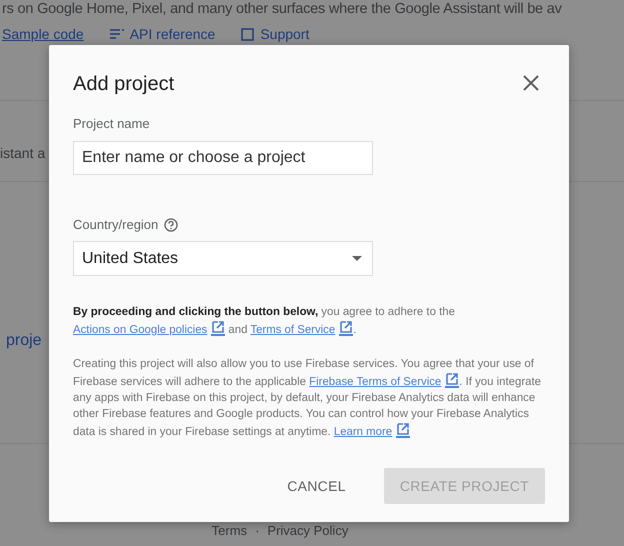 This screenshot has height=546, width=624. I want to click on list-icon, so click(117, 34).